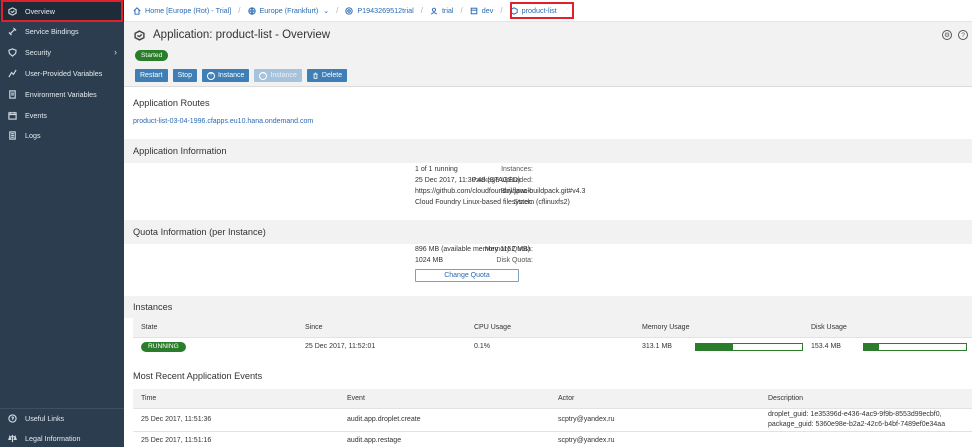 This screenshot has width=972, height=447. I want to click on remove-instance-label: Instance, so click(283, 75).